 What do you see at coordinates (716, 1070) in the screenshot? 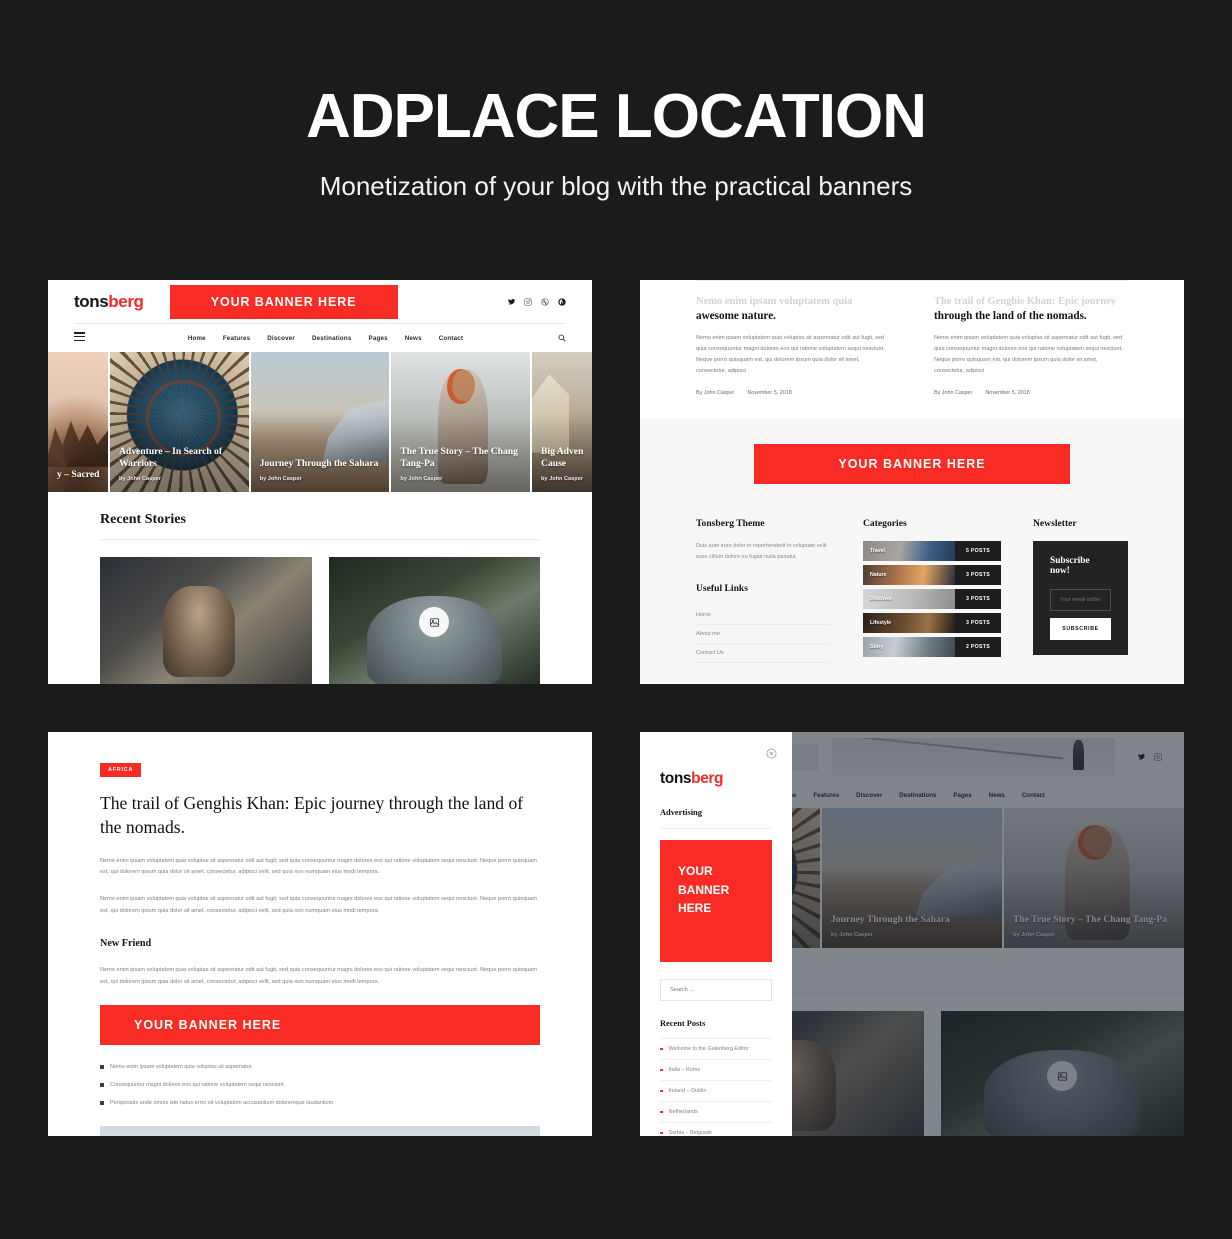
I see `list-item: Italia – Rome` at bounding box center [716, 1070].